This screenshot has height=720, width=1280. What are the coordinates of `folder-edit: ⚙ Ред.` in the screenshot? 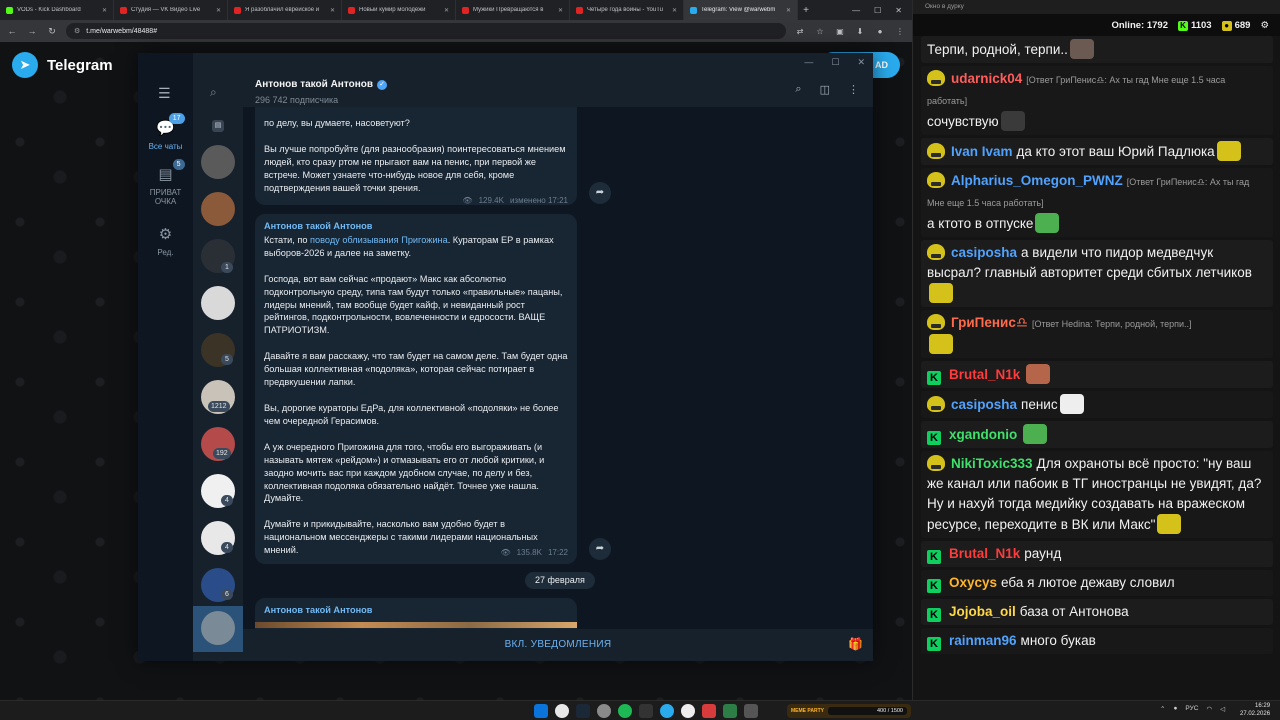 It's located at (165, 241).